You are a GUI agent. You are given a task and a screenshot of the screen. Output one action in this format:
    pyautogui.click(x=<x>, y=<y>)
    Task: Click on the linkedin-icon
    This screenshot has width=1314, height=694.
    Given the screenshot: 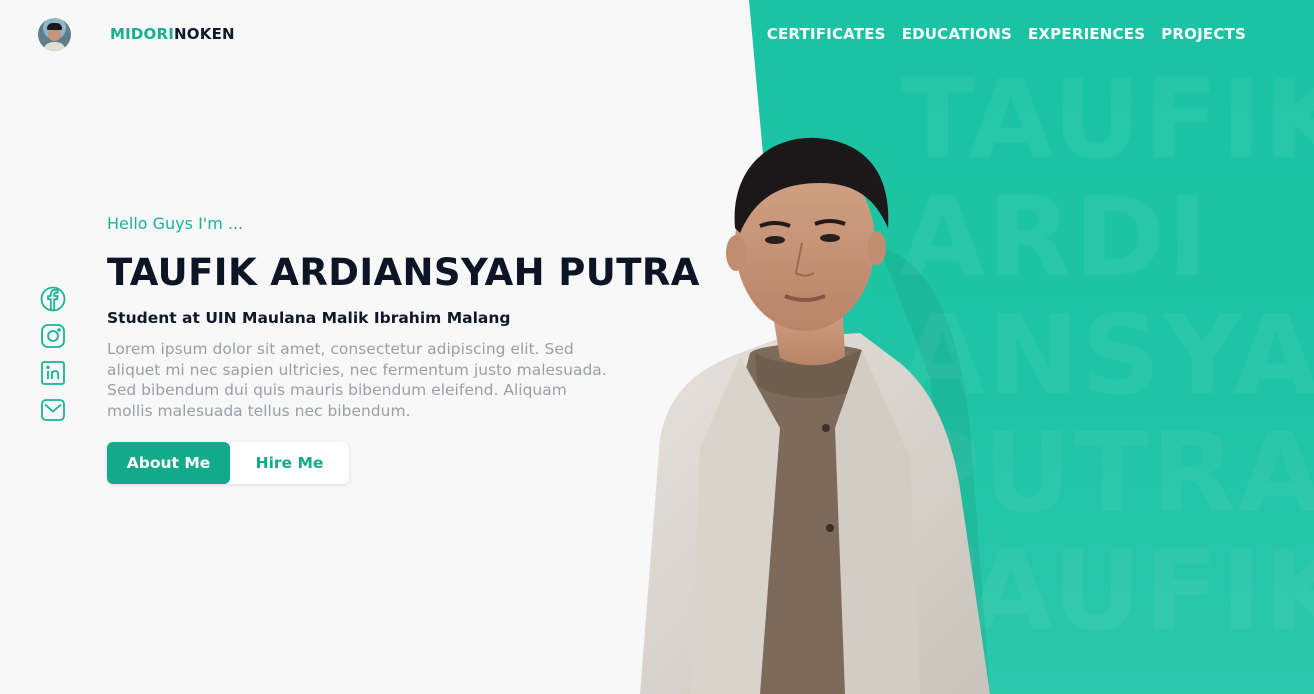 What is the action you would take?
    pyautogui.click(x=53, y=373)
    